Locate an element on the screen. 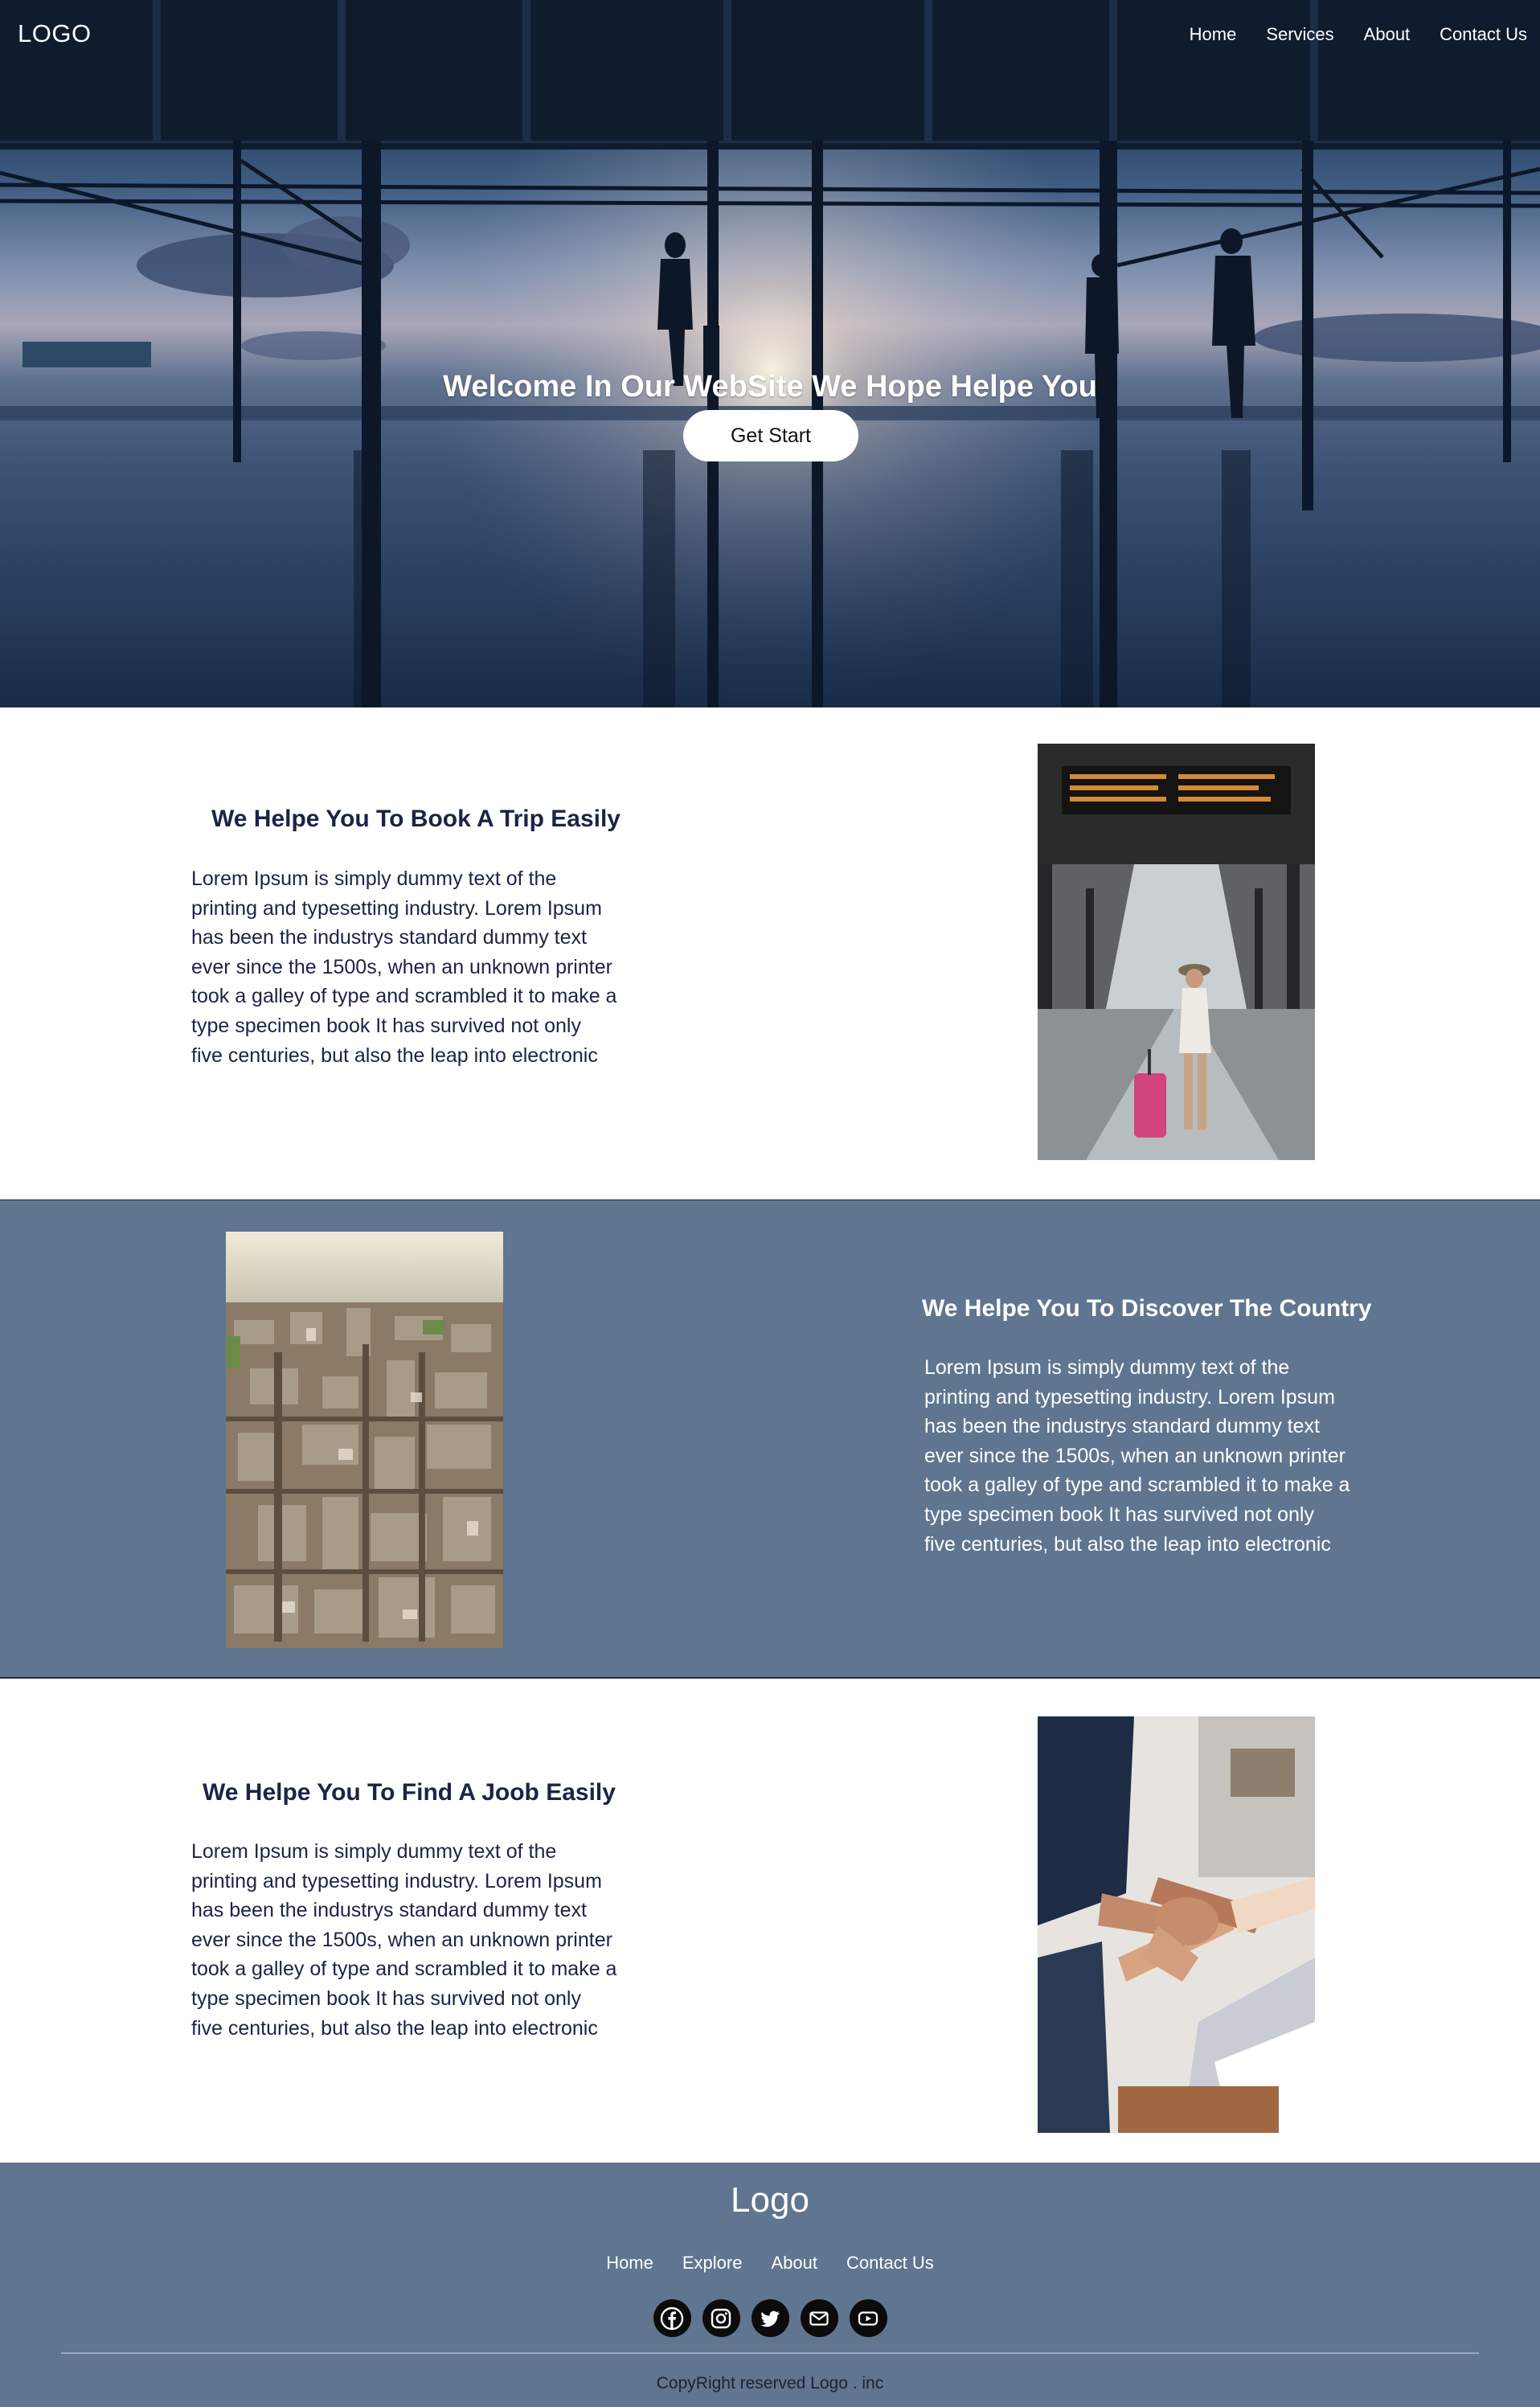 Image resolution: width=1540 pixels, height=2407 pixels. instagram-icon is located at coordinates (721, 2318).